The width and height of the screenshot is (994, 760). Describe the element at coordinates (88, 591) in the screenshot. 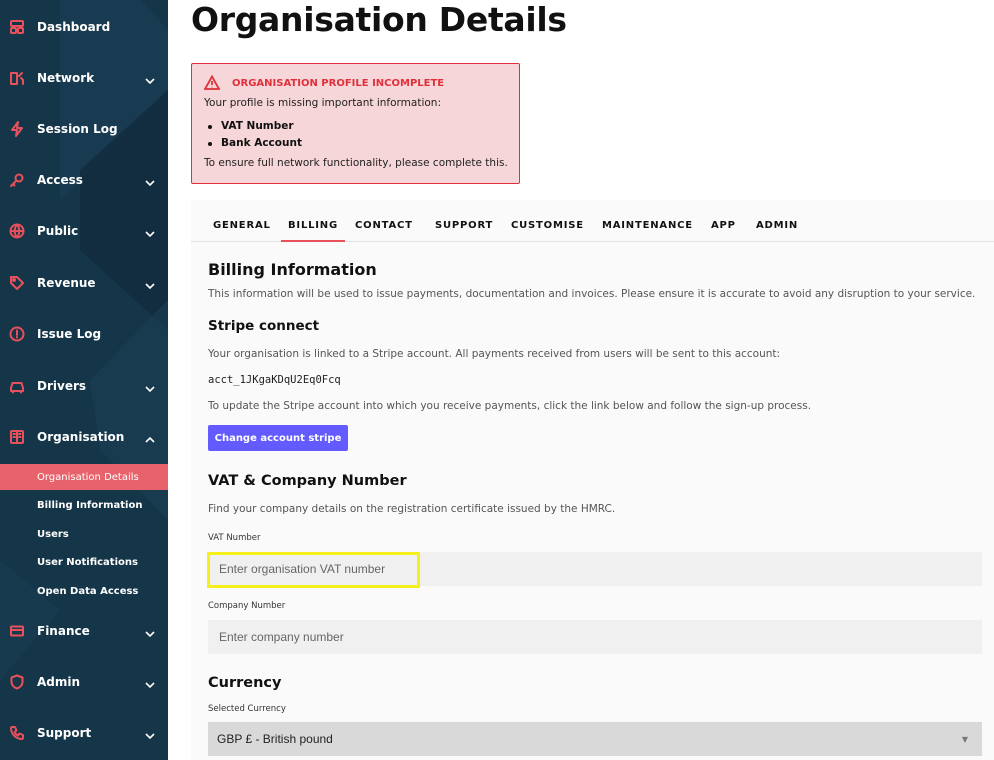

I see `sidebar-subitem-label: Open Data Access` at that location.